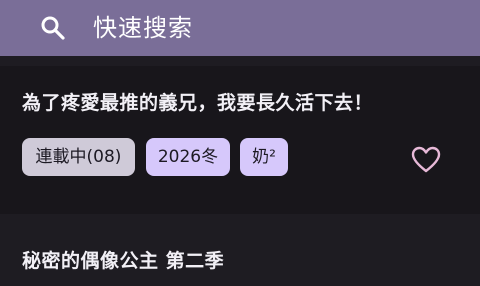 The image size is (480, 286). Describe the element at coordinates (143, 28) in the screenshot. I see `search-placeholder: 快速搜索` at that location.